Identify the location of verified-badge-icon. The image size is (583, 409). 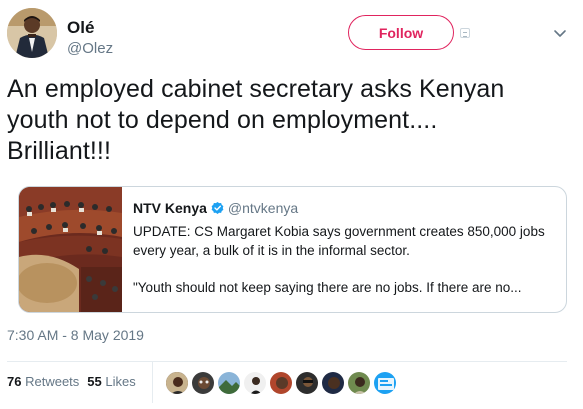
(217, 208).